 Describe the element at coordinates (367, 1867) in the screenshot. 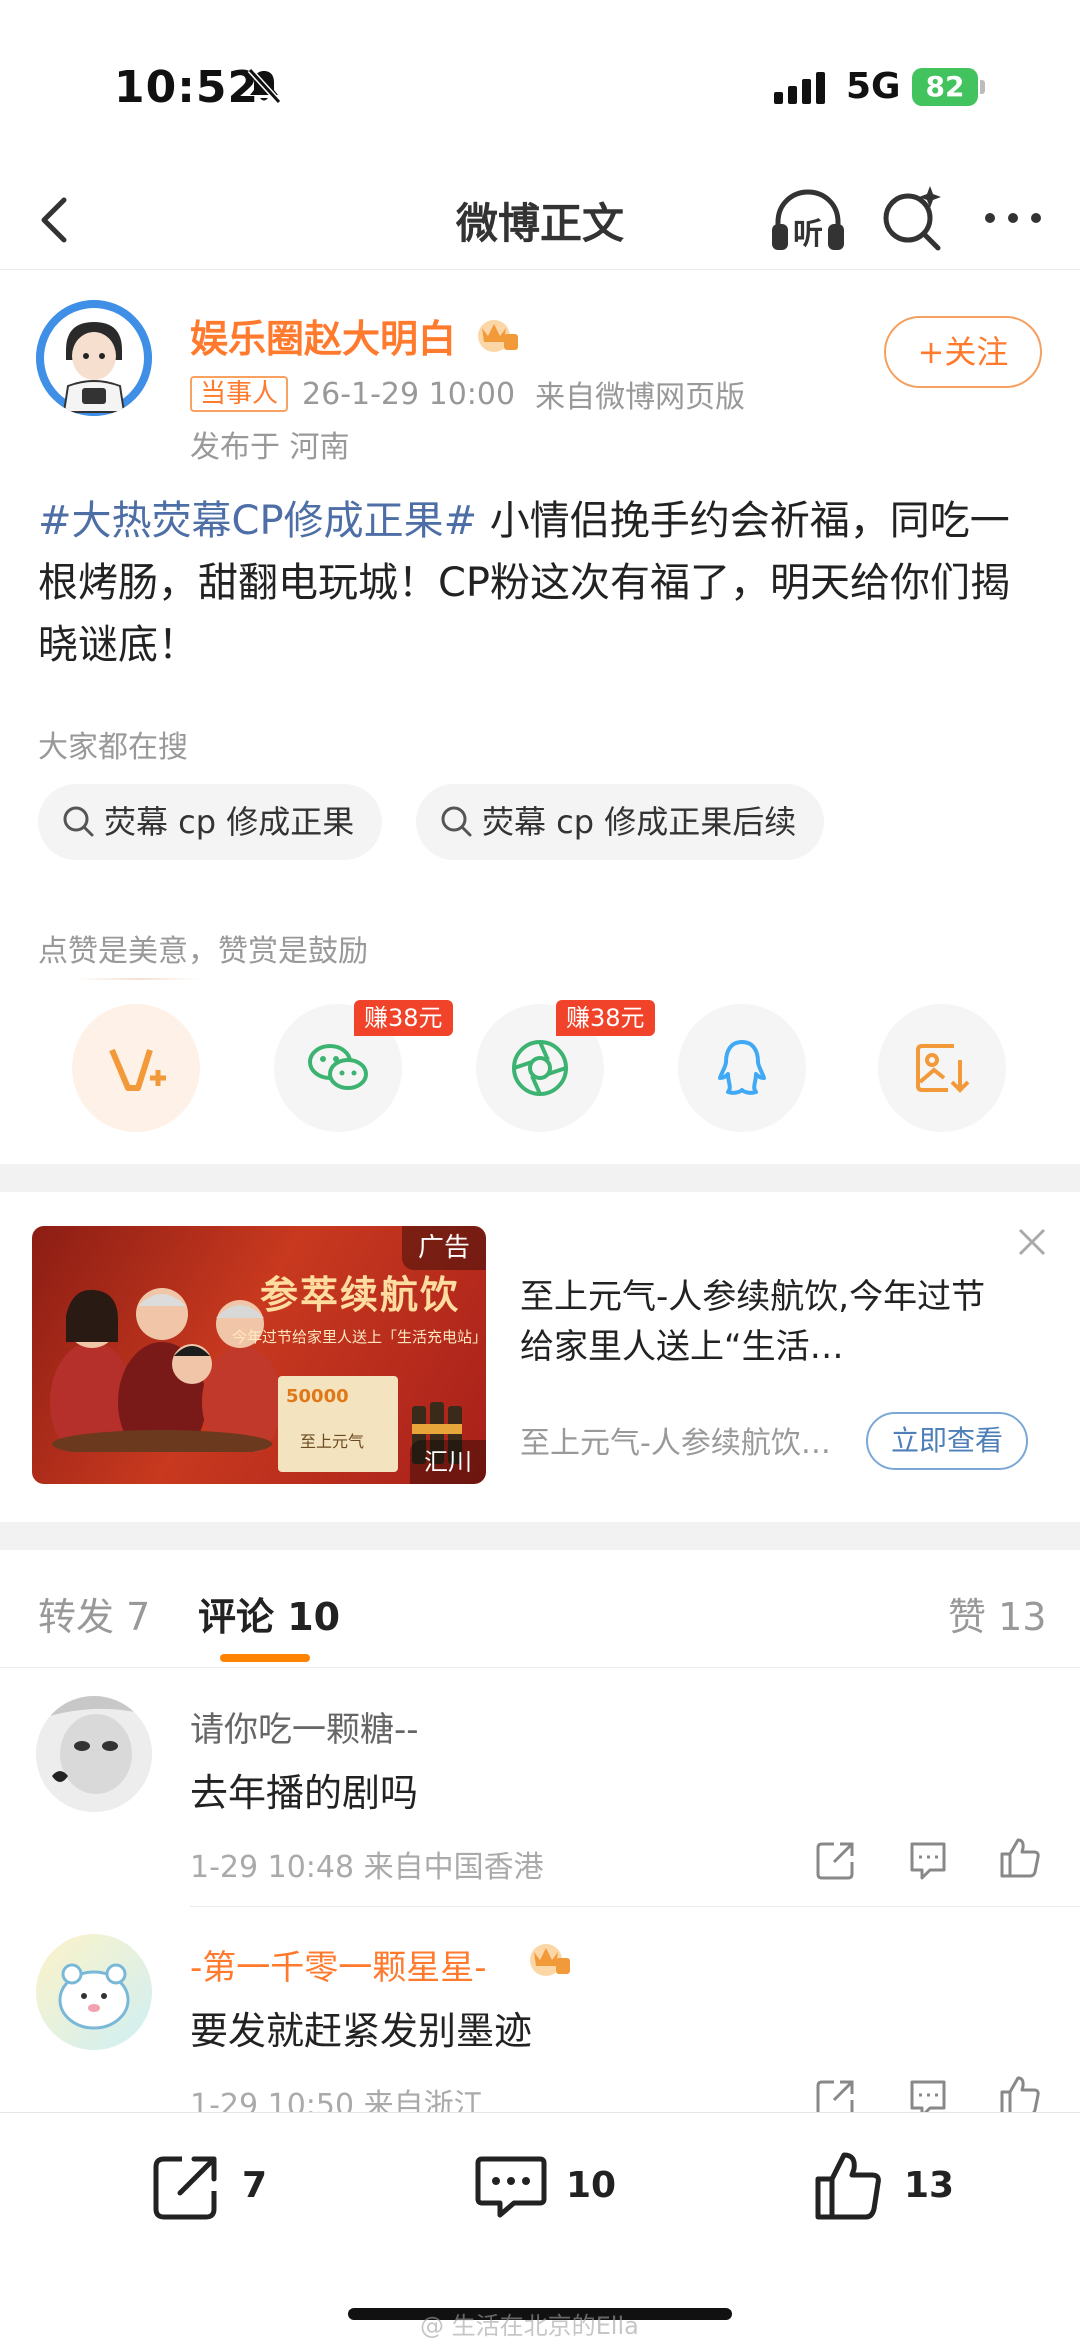

I see `comment-meta: 1-29 10:48 来自中国香港` at that location.